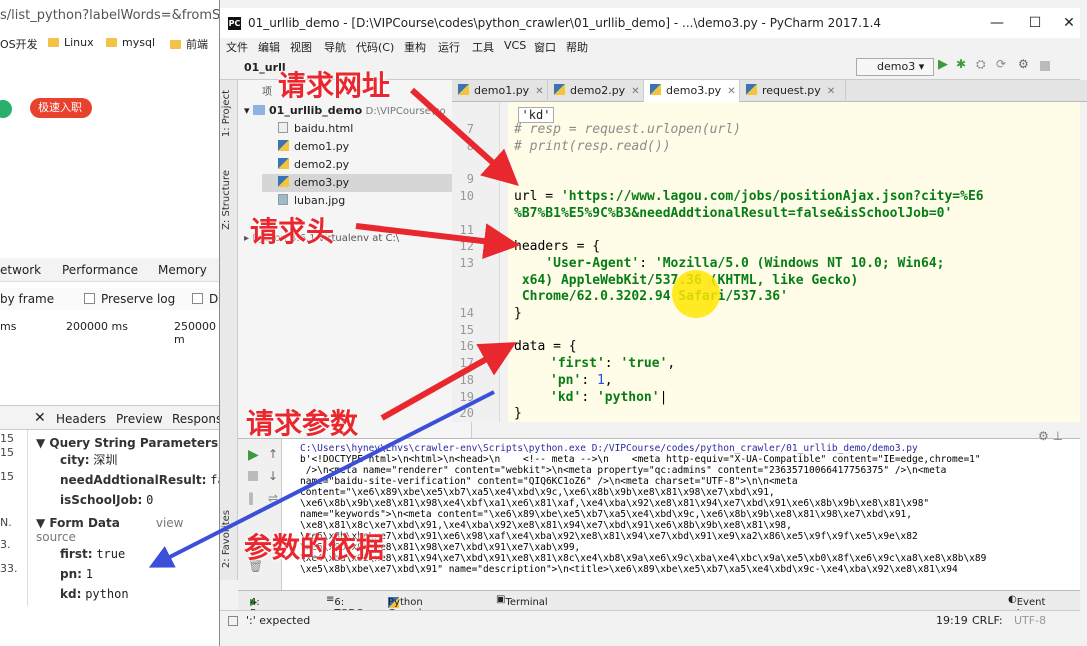 The height and width of the screenshot is (646, 1087). Describe the element at coordinates (139, 419) in the screenshot. I see `tab-preview: Preview` at that location.